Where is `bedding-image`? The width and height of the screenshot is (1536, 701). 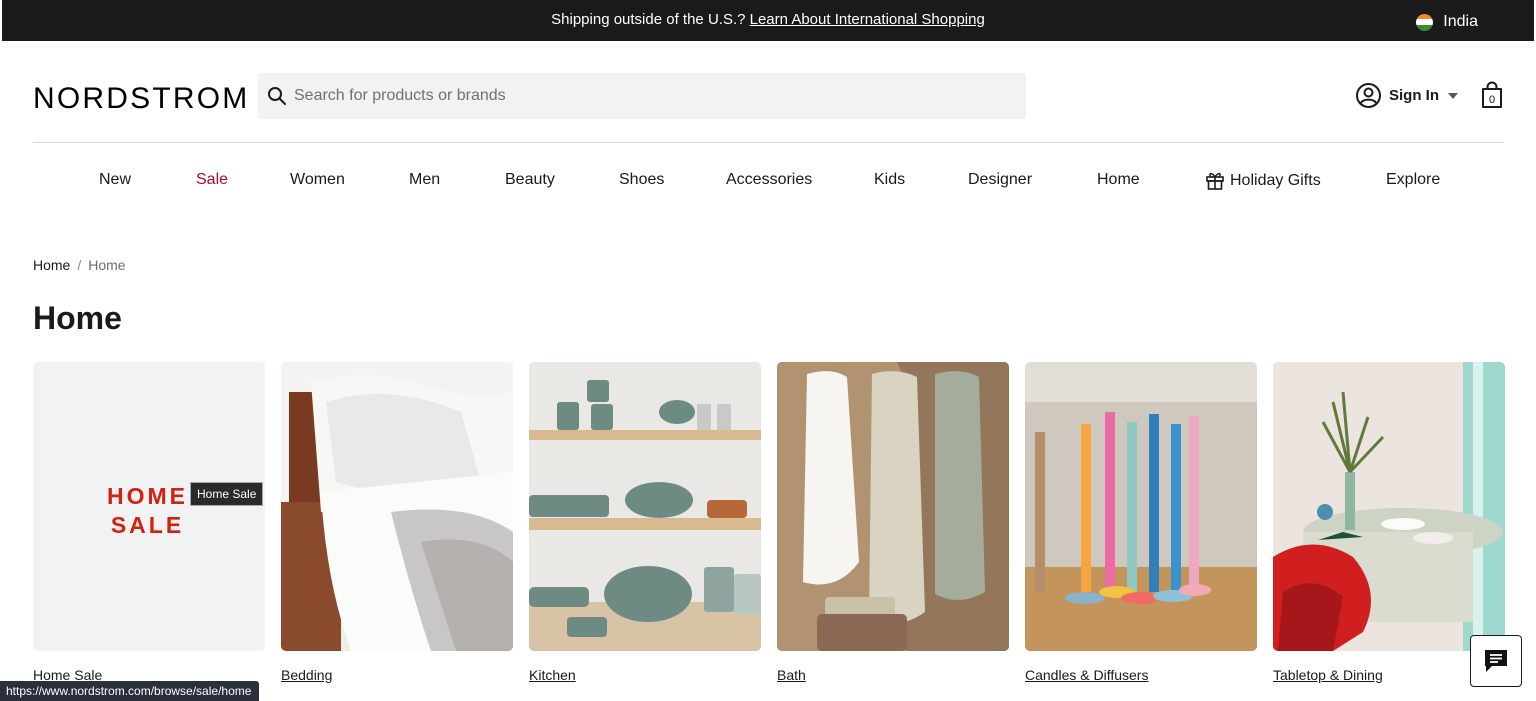 bedding-image is located at coordinates (397, 506).